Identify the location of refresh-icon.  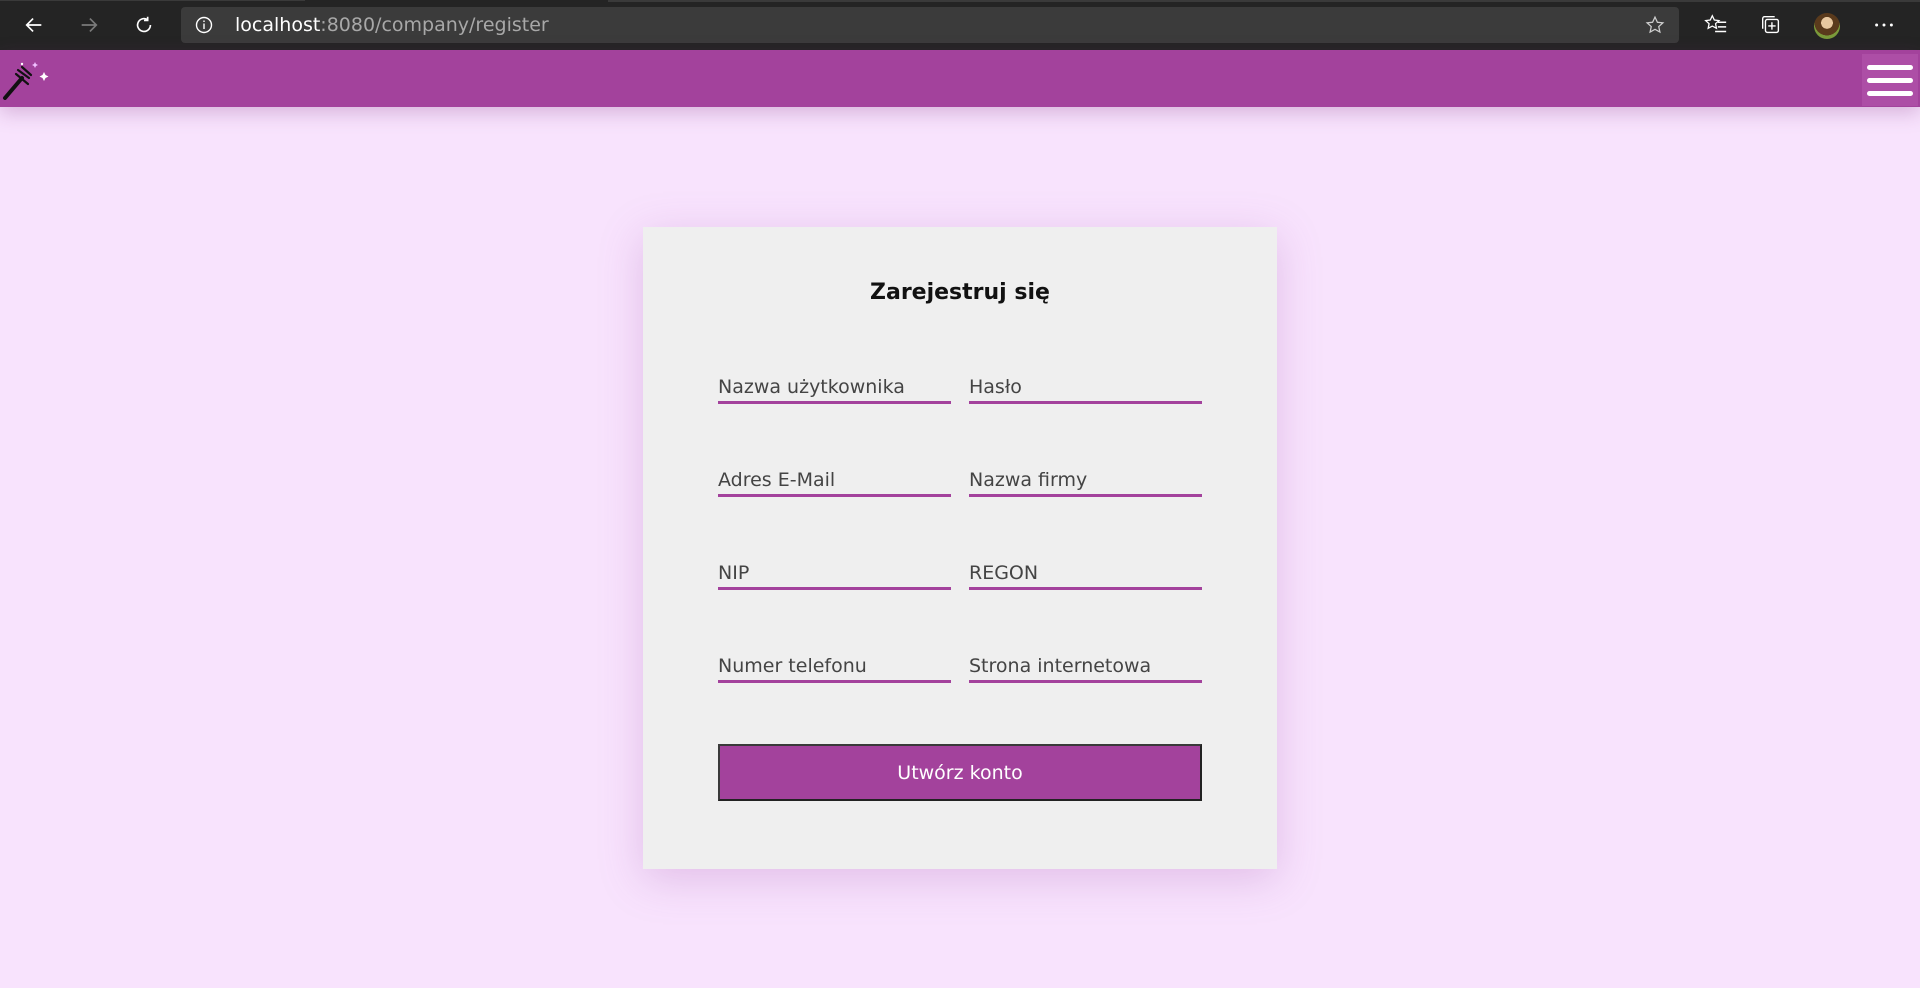
(144, 24).